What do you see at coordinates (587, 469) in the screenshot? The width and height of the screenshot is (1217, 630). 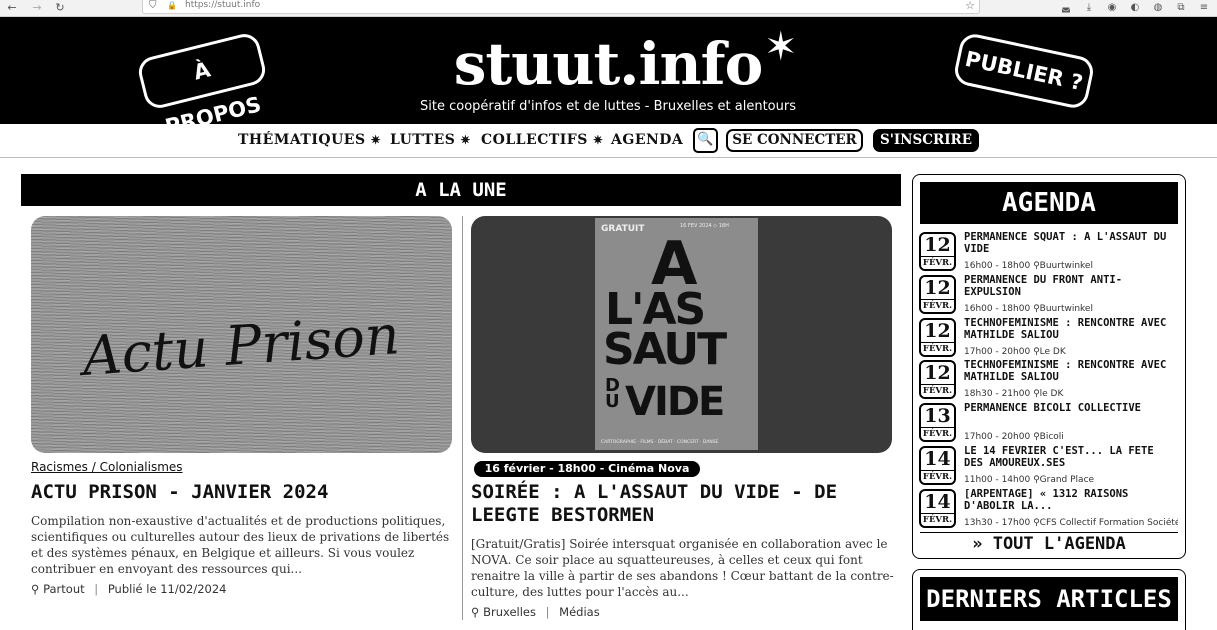 I see `event-date-badge: 16 février - 18h00 - Cinéma Nova` at bounding box center [587, 469].